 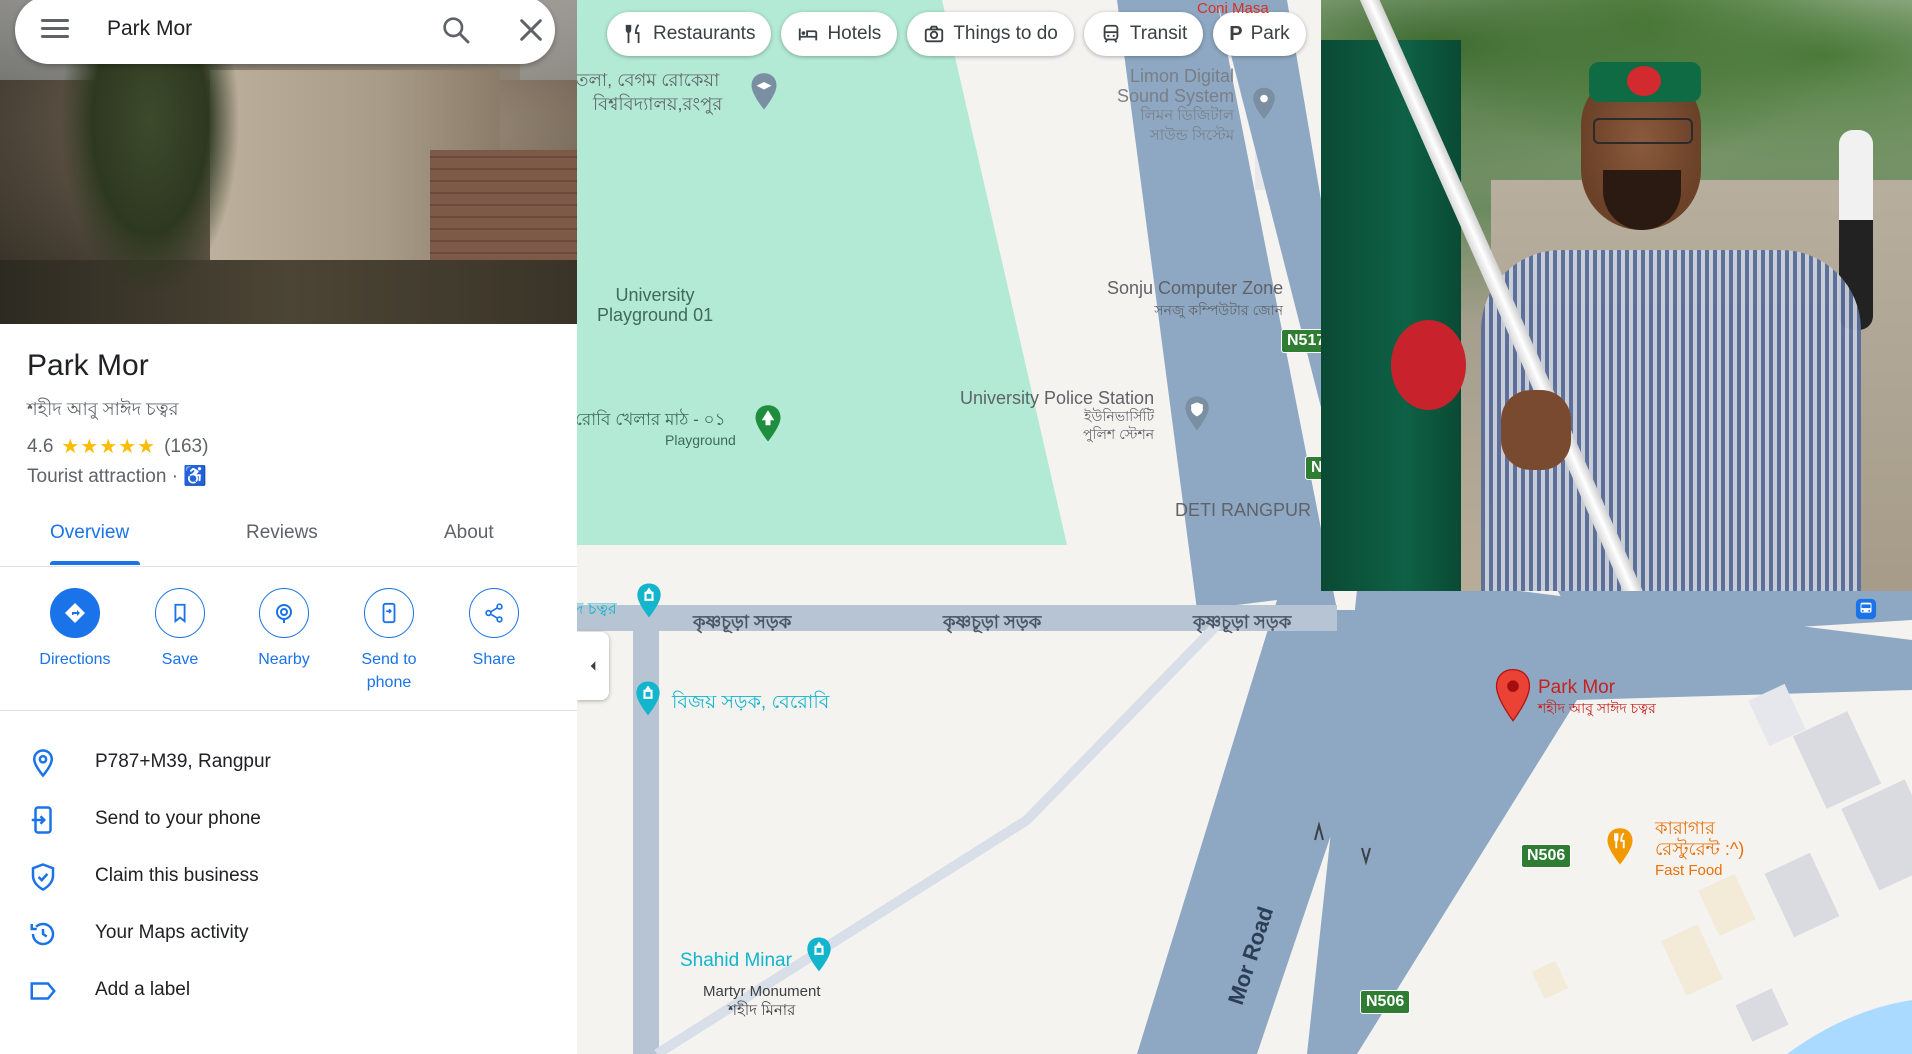 What do you see at coordinates (1192, 135) in the screenshot?
I see `limon-bn-2: সাউন্ড সিস্টেম` at bounding box center [1192, 135].